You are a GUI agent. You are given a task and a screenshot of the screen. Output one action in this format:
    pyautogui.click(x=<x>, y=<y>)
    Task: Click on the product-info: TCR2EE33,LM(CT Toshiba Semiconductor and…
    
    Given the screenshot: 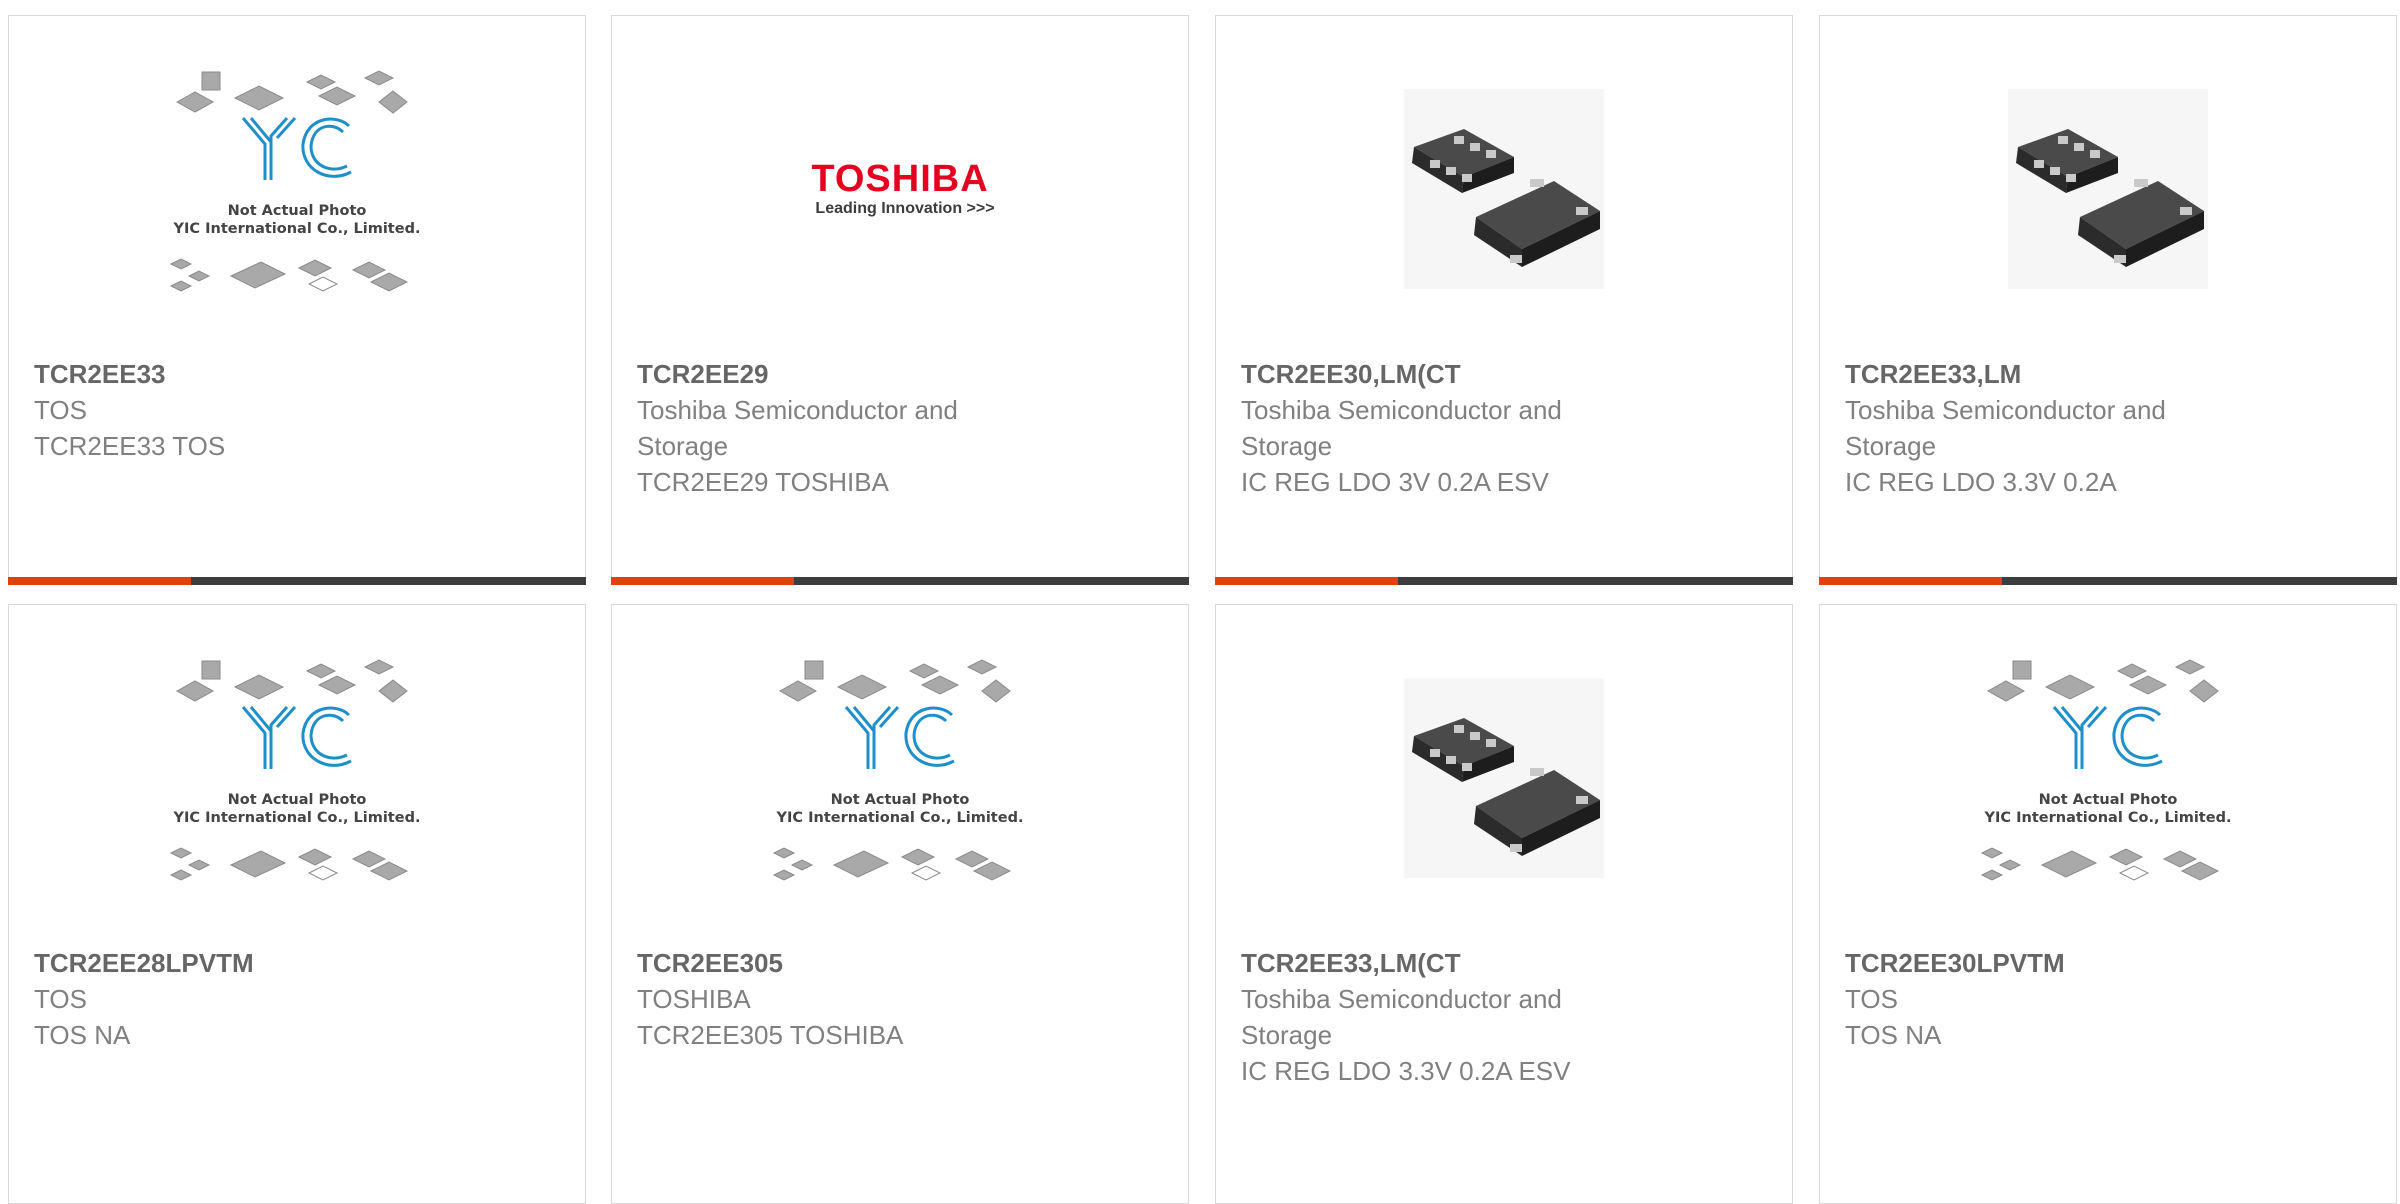 What is the action you would take?
    pyautogui.click(x=1451, y=1017)
    